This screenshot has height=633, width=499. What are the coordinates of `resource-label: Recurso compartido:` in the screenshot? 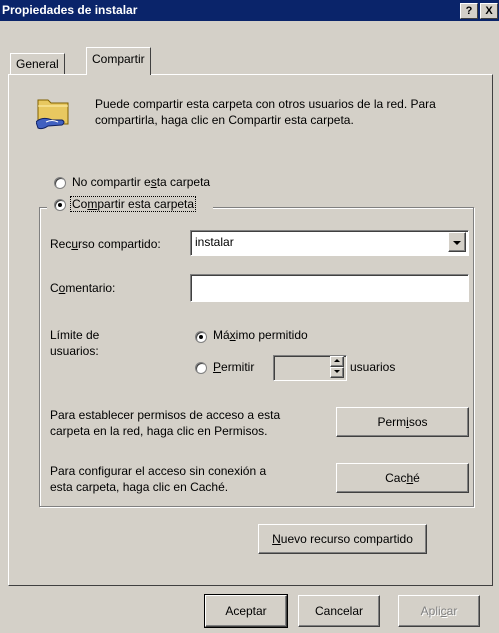 It's located at (105, 244).